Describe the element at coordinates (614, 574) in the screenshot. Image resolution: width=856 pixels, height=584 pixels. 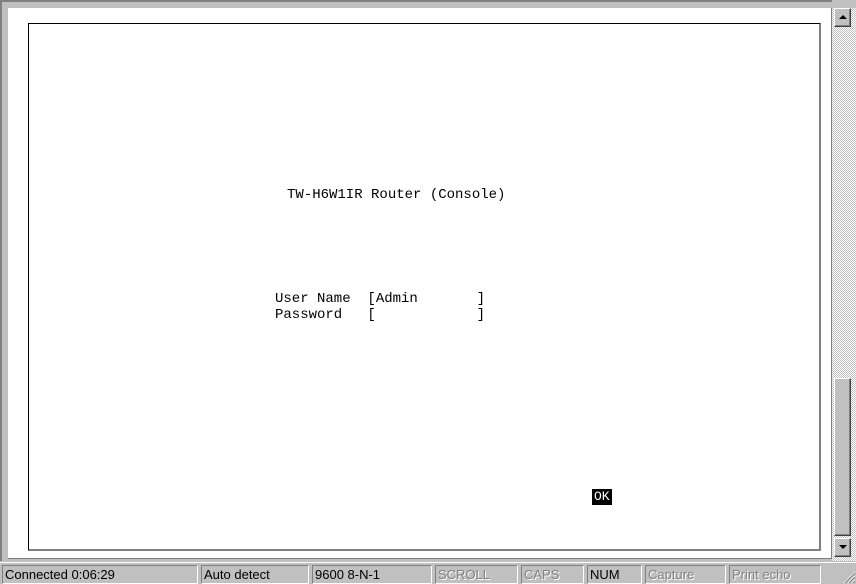
I see `status-num: NUM` at that location.